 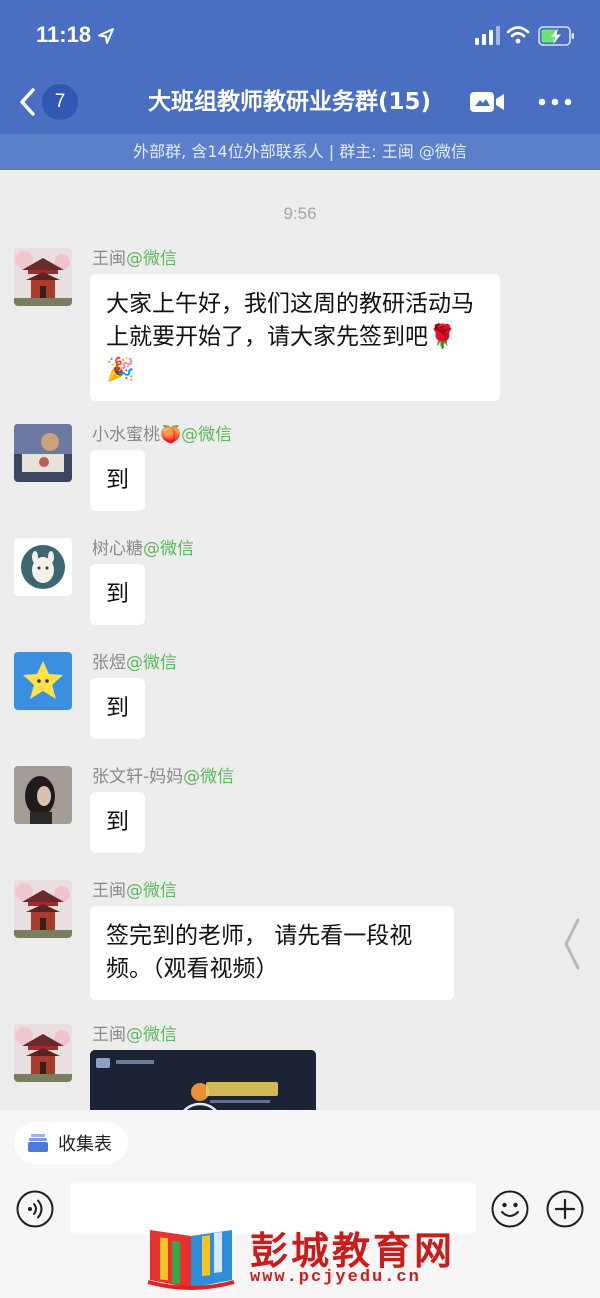 I want to click on message-bubble: 大家上午好，我们这周的教研活动马上就要开始了，请大家先签到吧🌹🎉, so click(x=295, y=337).